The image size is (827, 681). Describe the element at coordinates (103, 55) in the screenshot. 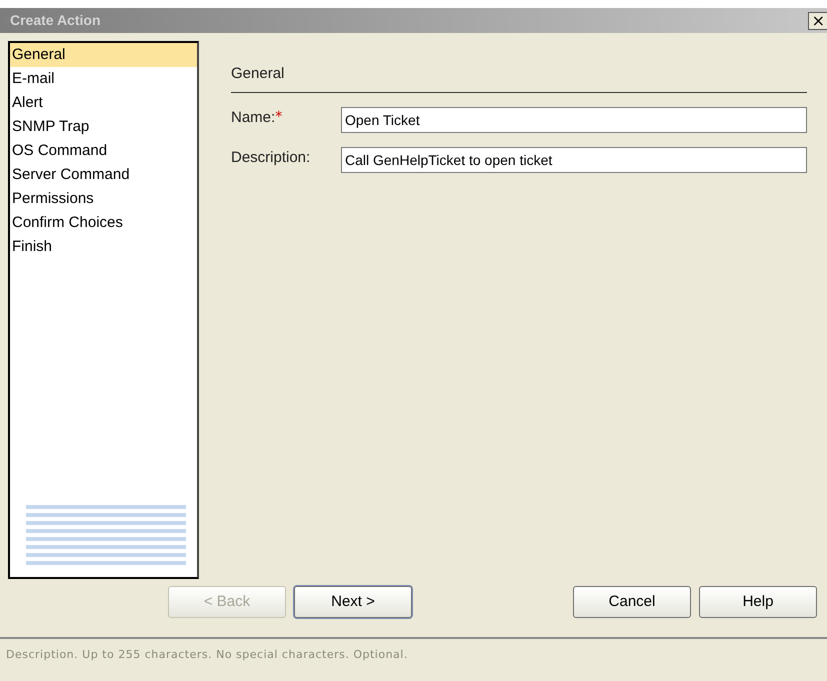

I see `step-item: General` at that location.